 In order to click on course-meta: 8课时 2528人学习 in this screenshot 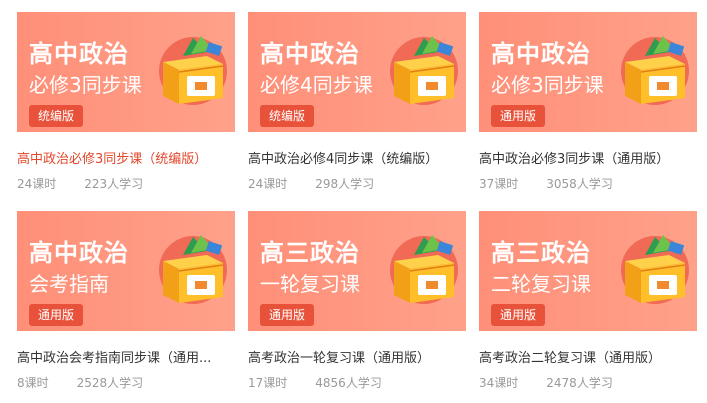, I will do `click(126, 382)`.